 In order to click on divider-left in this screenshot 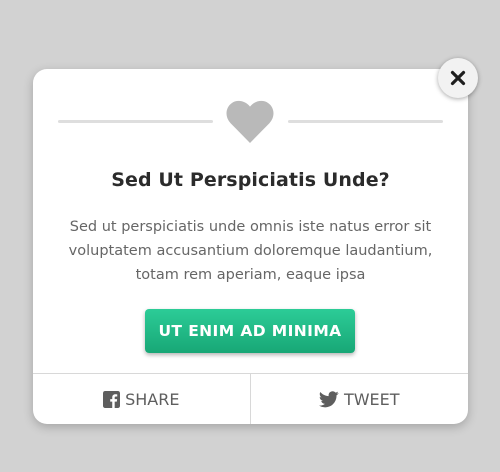, I will do `click(135, 121)`.